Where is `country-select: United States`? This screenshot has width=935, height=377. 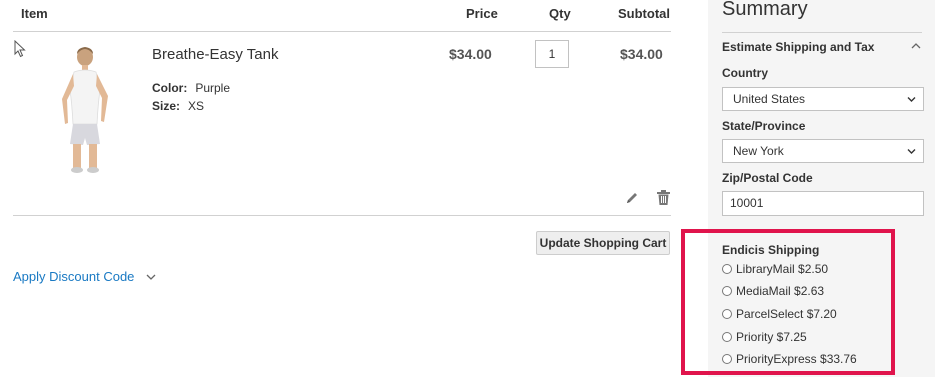 country-select: United States is located at coordinates (823, 99).